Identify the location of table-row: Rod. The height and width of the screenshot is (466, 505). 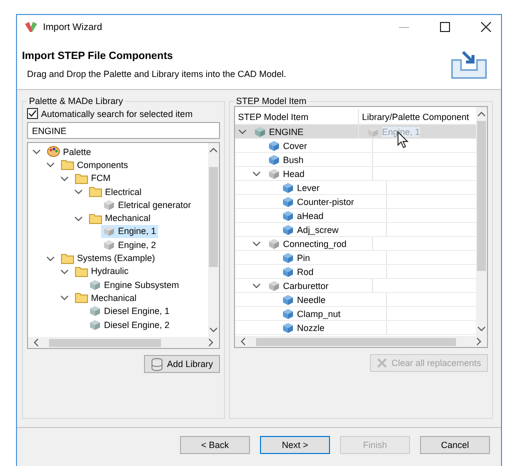
(355, 272).